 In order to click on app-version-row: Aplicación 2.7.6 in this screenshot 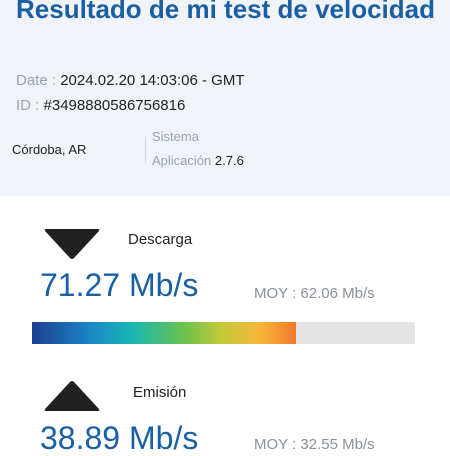, I will do `click(198, 160)`.